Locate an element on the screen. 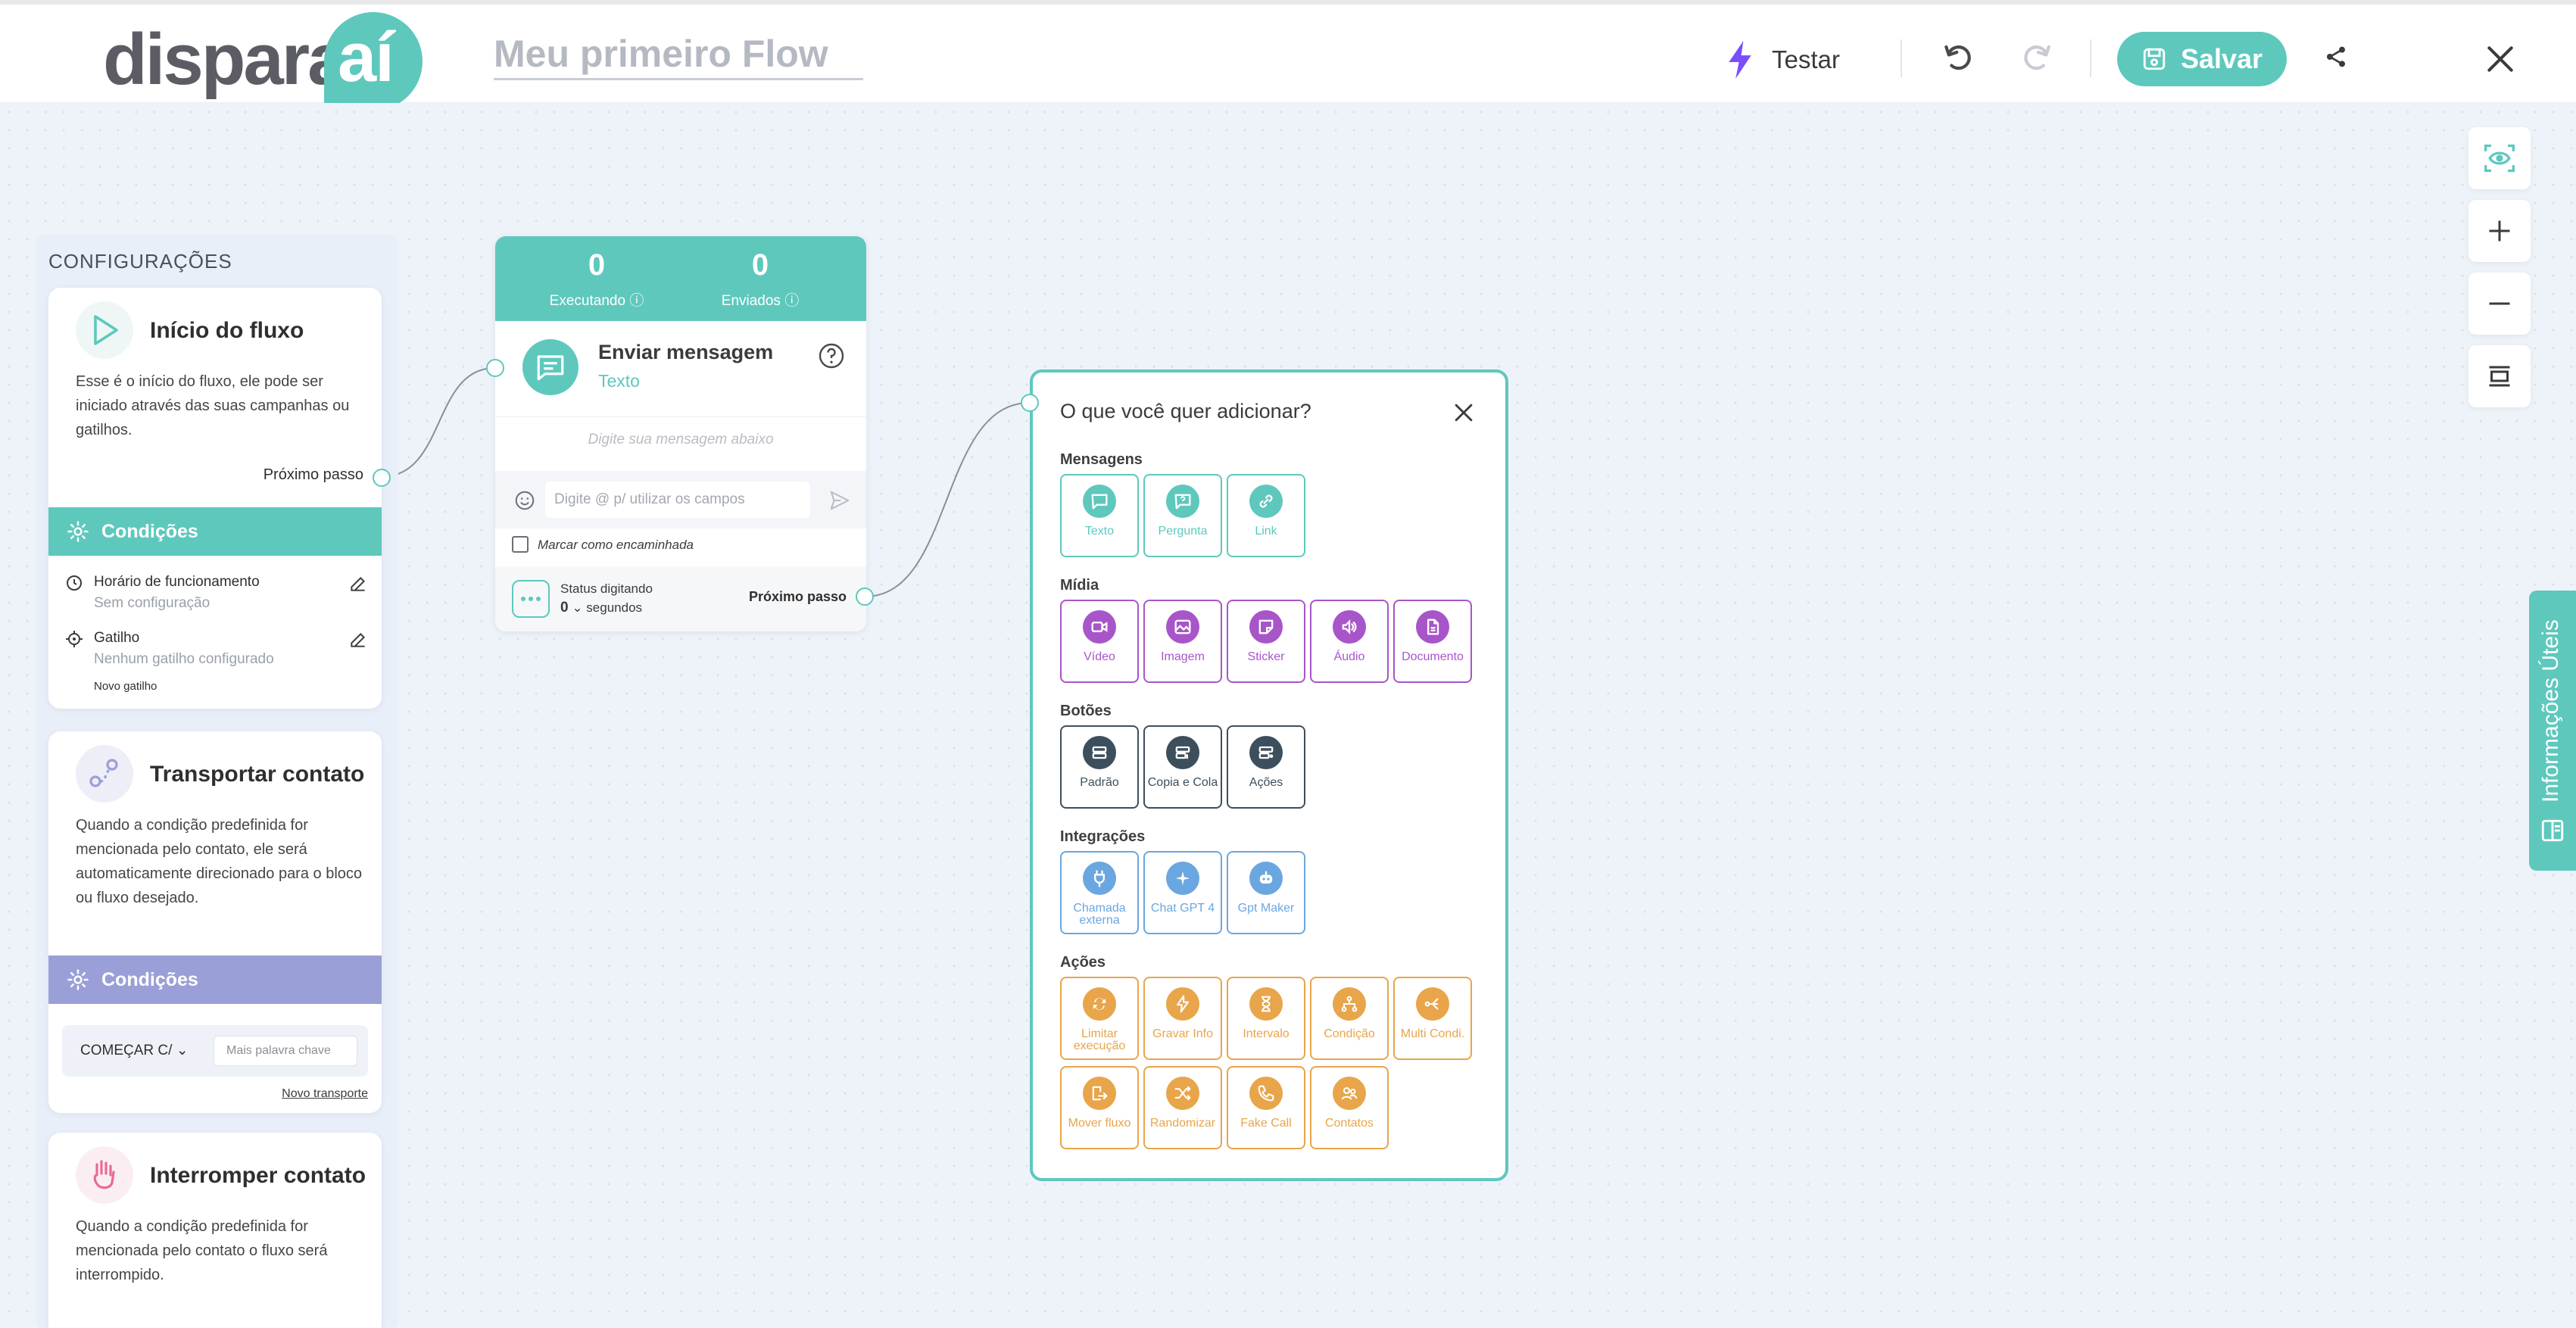  audio-icon is located at coordinates (1349, 627).